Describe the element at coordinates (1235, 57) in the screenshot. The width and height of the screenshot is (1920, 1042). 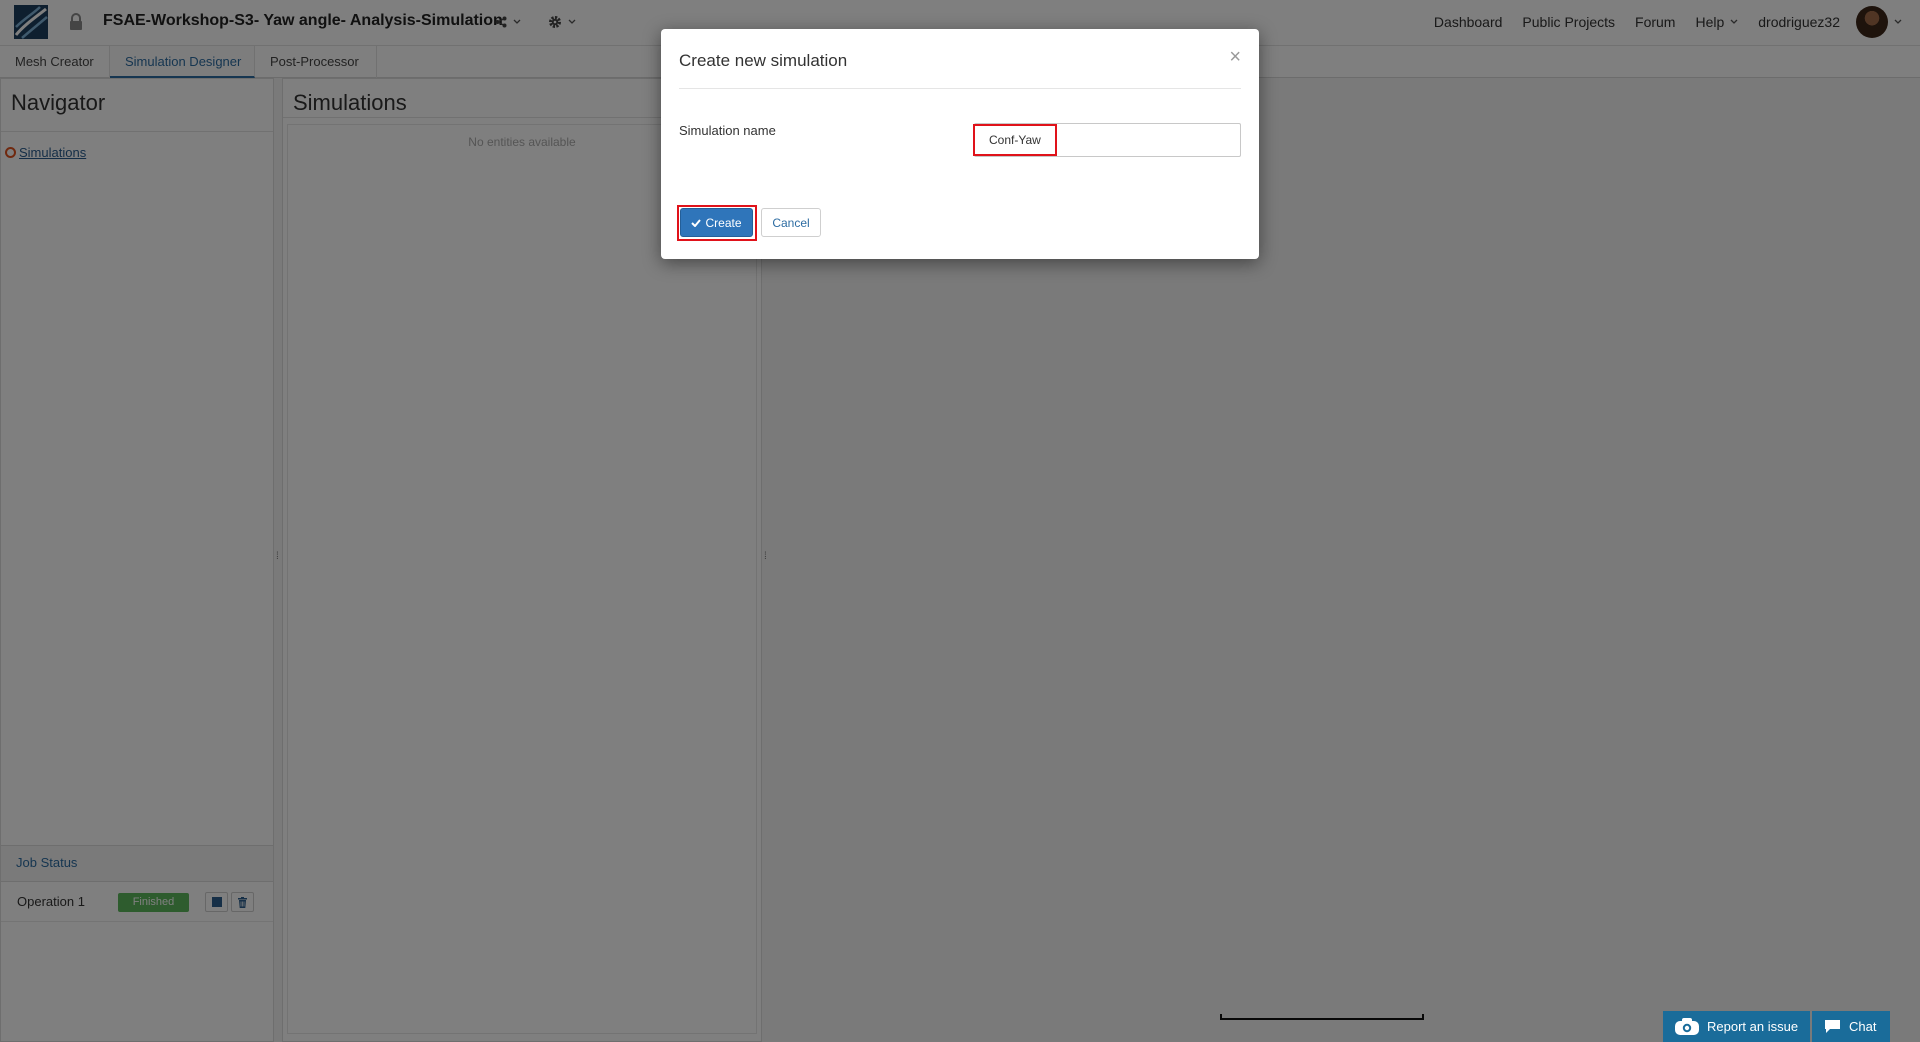
I see `close-icon: ×` at that location.